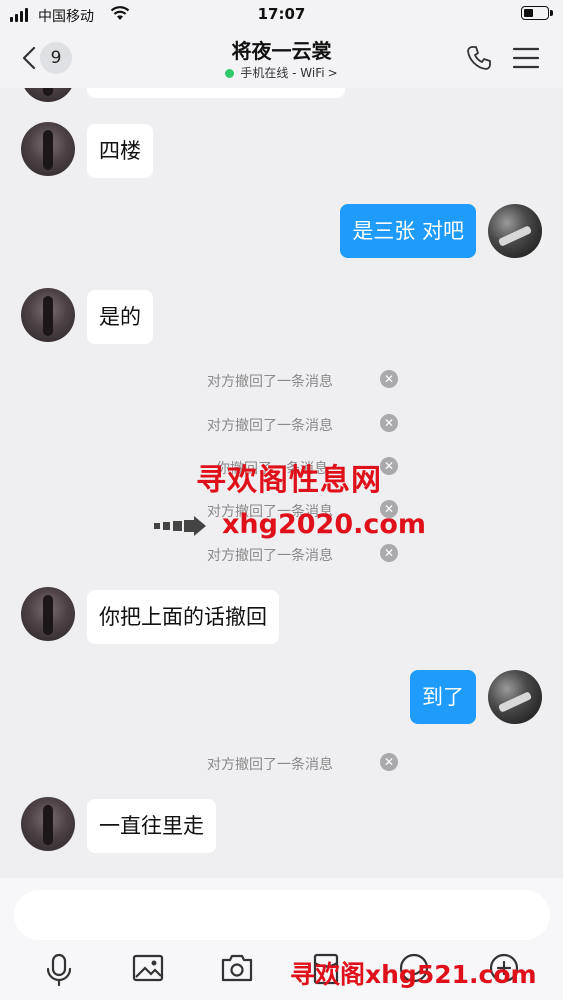 Image resolution: width=563 pixels, height=1000 pixels. Describe the element at coordinates (148, 968) in the screenshot. I see `image-icon` at that location.